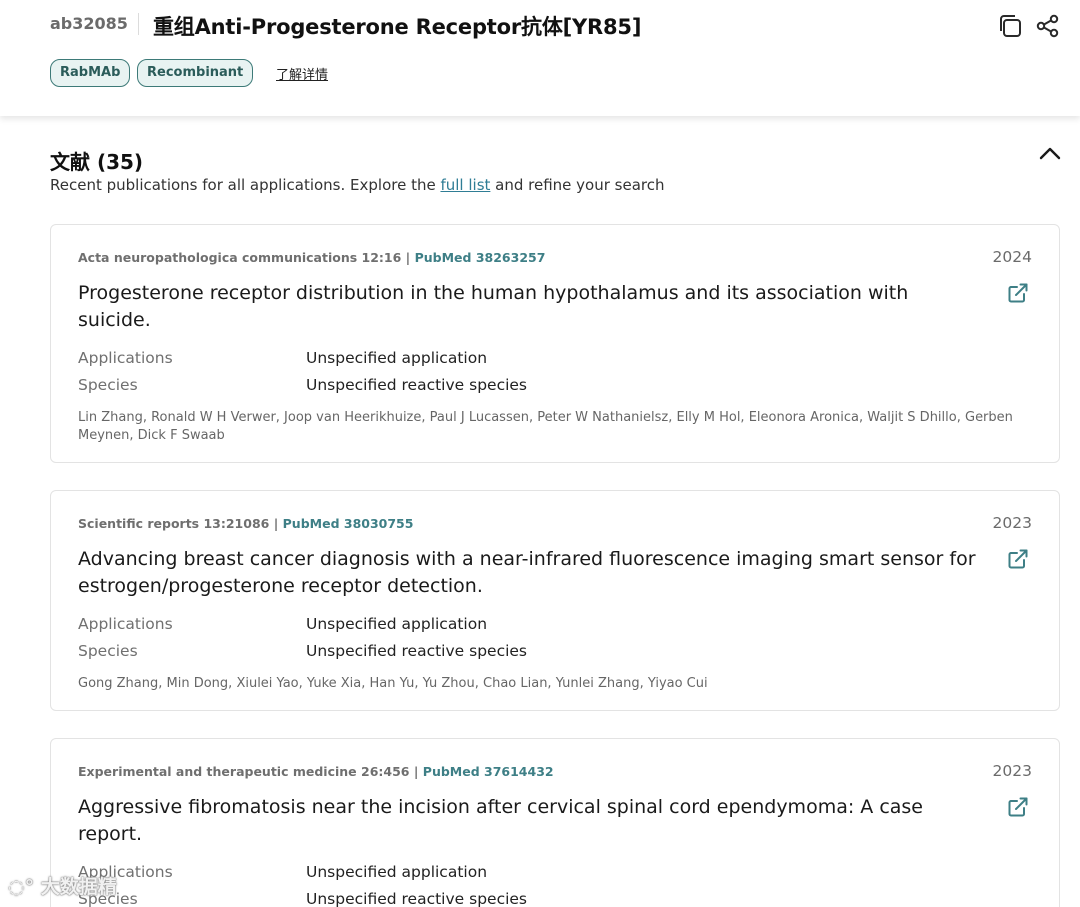  What do you see at coordinates (138, 24) in the screenshot?
I see `title-divider` at bounding box center [138, 24].